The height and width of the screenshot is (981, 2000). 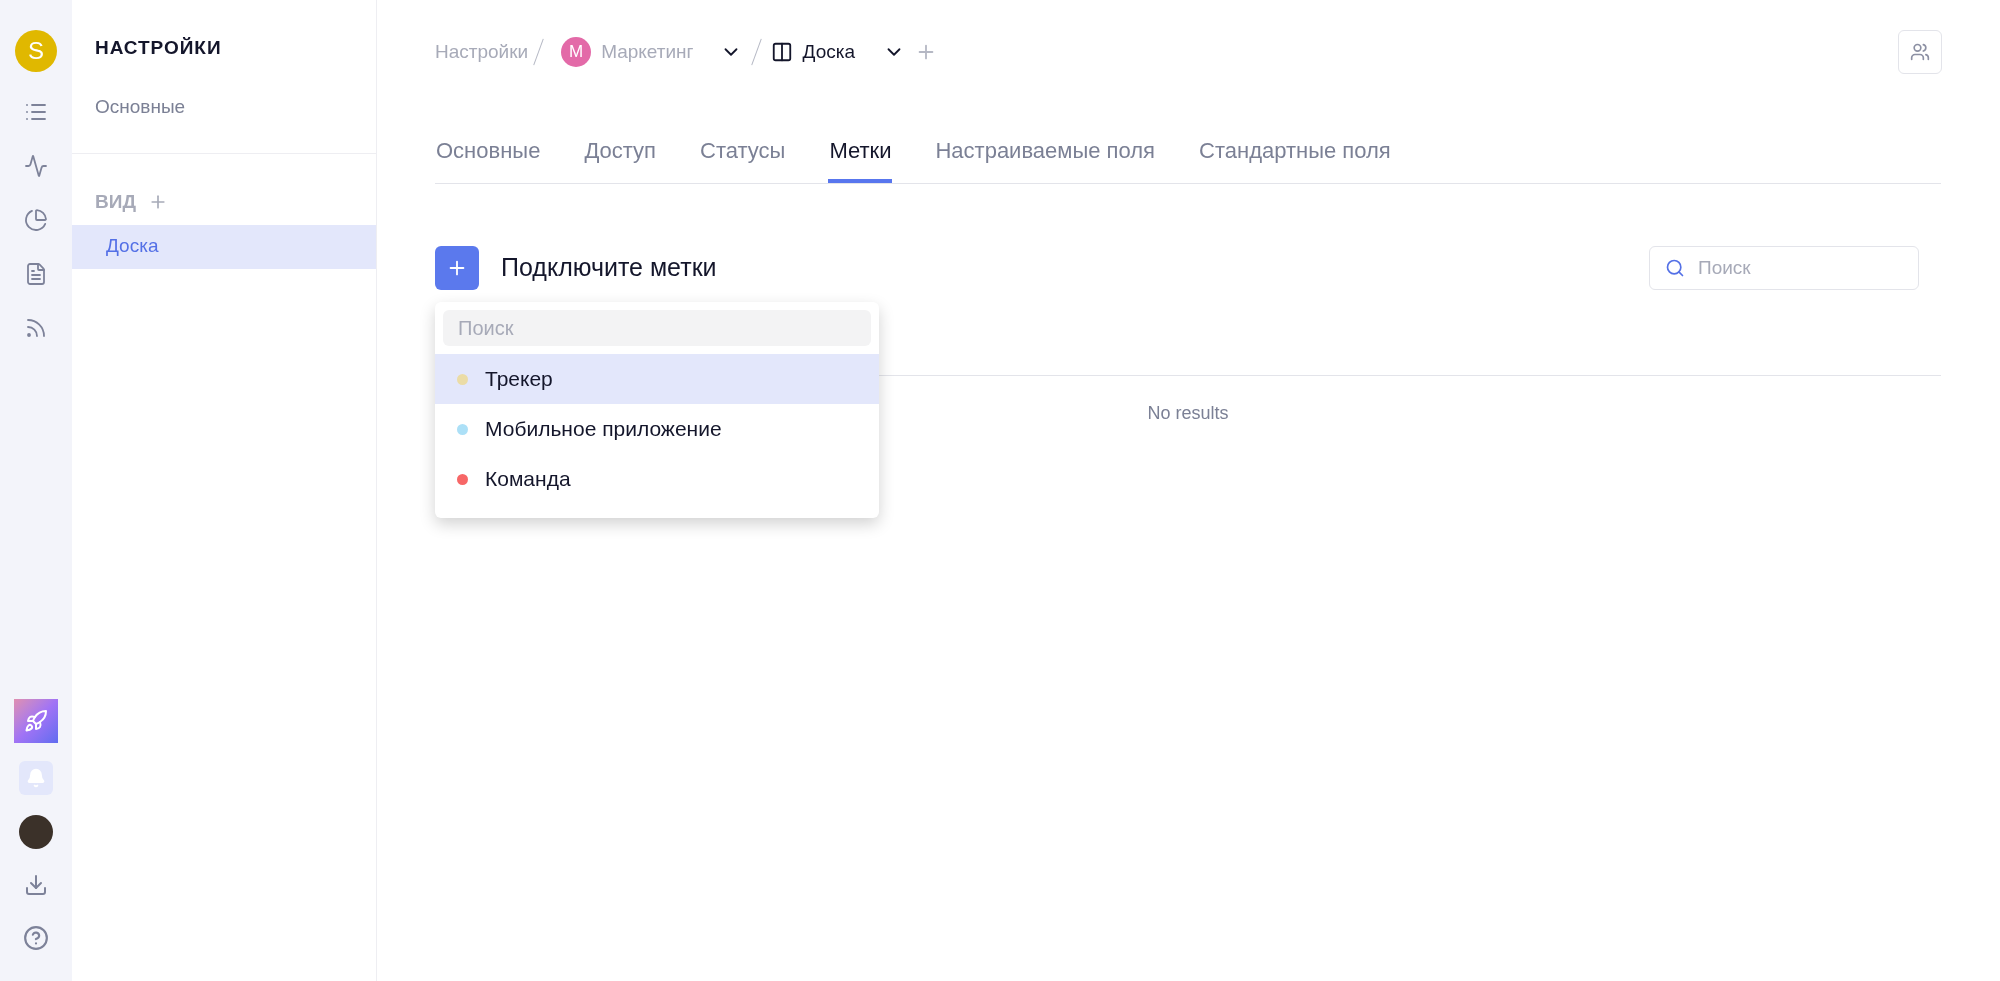 I want to click on tab: Статусы, so click(x=743, y=156).